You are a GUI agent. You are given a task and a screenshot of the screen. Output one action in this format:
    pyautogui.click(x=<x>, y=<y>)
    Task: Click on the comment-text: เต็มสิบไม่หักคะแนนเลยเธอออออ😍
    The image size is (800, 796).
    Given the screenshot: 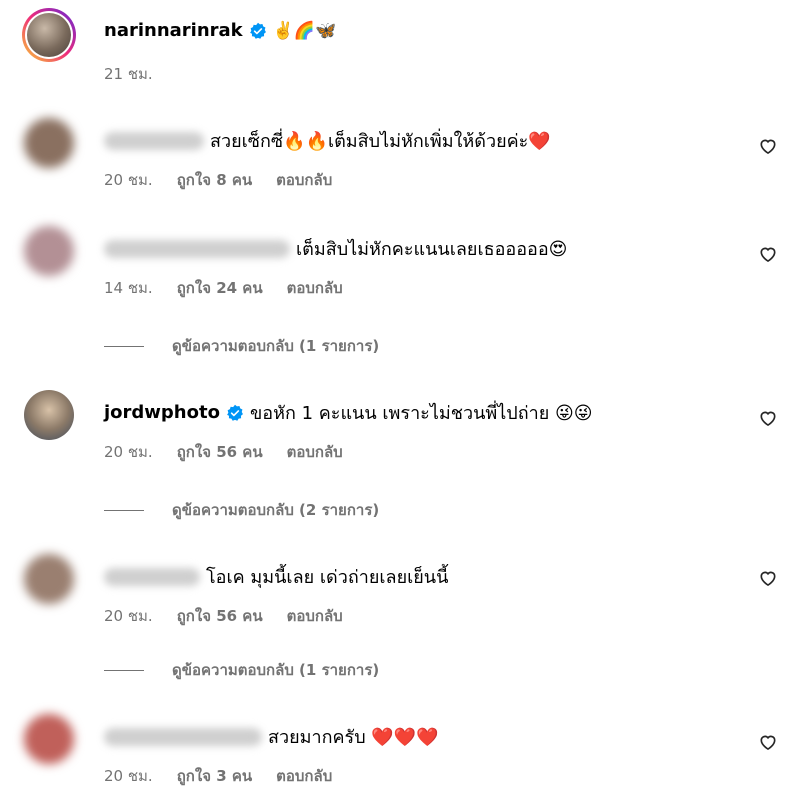 What is the action you would take?
    pyautogui.click(x=432, y=249)
    